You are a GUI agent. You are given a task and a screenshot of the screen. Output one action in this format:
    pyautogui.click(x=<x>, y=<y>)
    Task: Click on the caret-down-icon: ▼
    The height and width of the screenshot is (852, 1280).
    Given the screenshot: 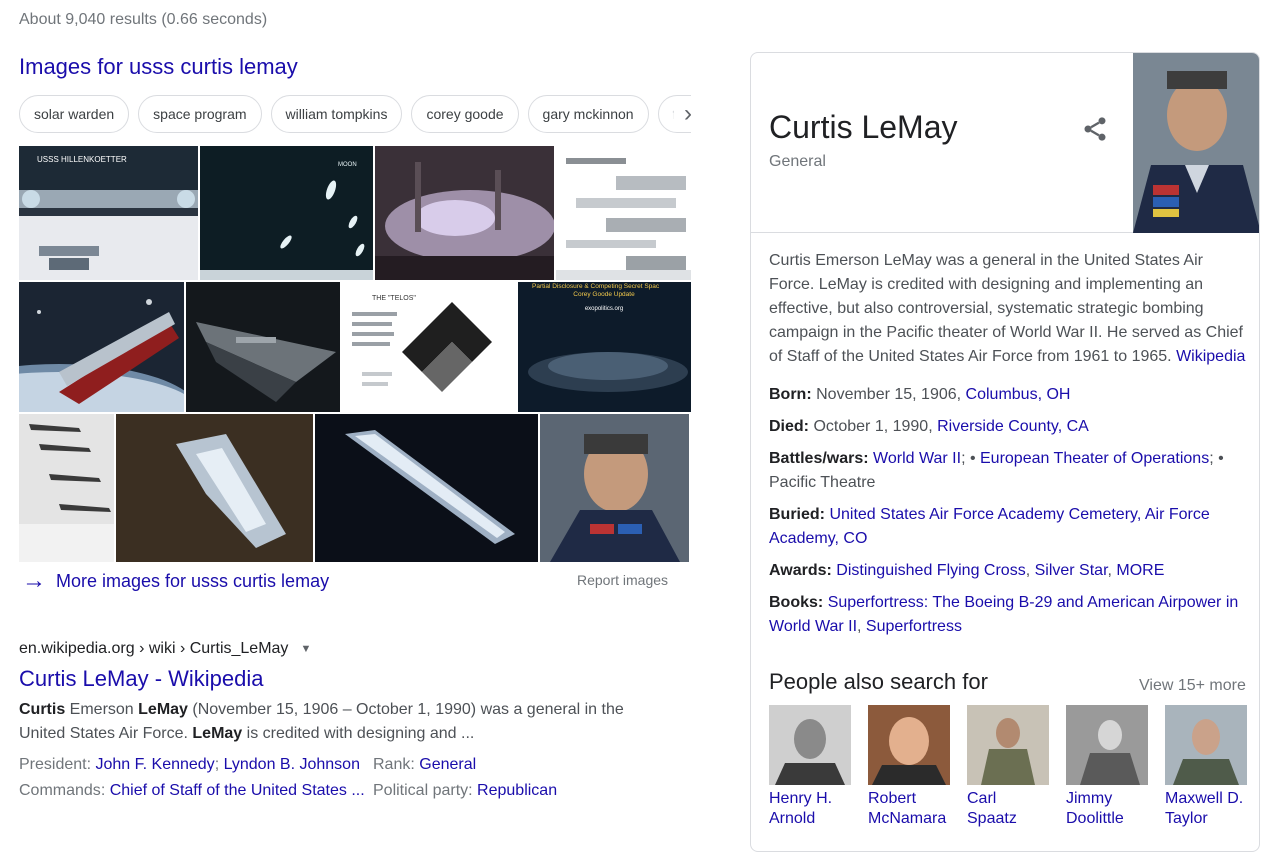 What is the action you would take?
    pyautogui.click(x=305, y=649)
    